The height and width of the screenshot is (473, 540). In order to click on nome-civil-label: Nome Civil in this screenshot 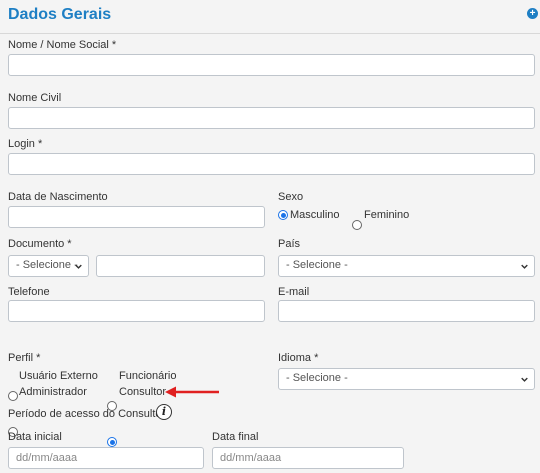, I will do `click(35, 98)`.